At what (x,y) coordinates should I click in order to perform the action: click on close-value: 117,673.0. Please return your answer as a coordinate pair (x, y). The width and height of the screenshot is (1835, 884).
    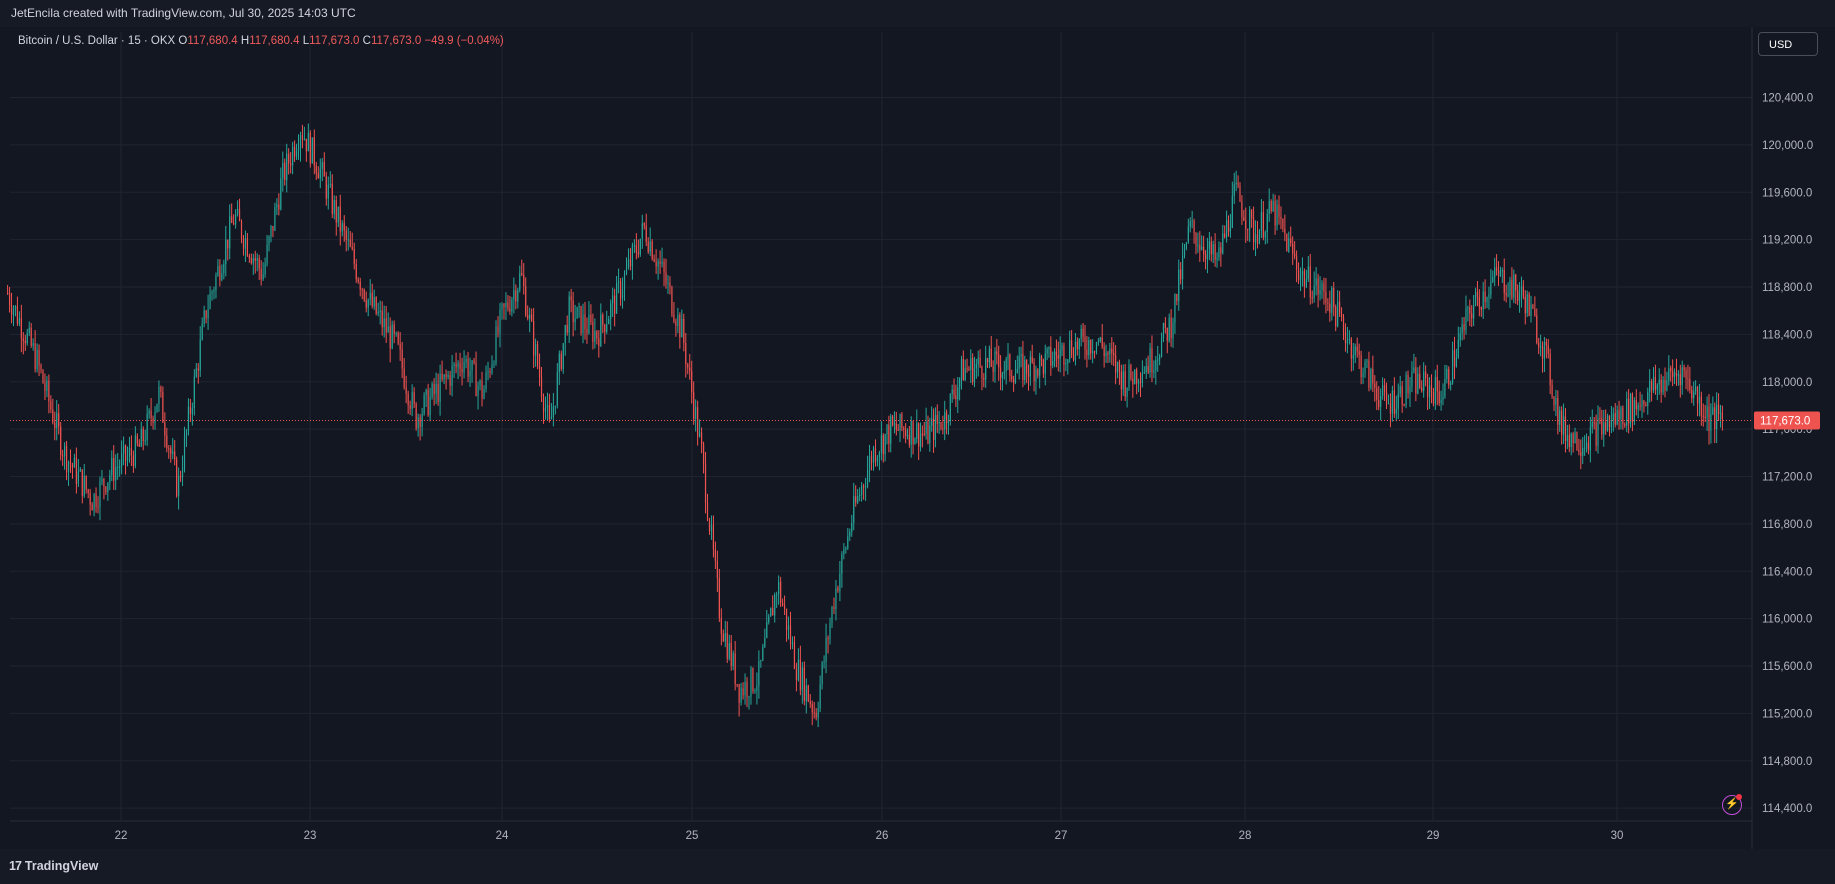
    Looking at the image, I should click on (396, 41).